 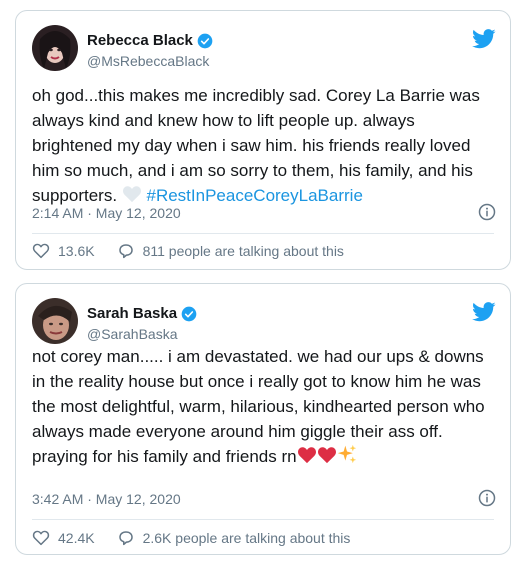 I want to click on action-bar: 42.4K 2.6K people are talking about this, so click(x=263, y=538).